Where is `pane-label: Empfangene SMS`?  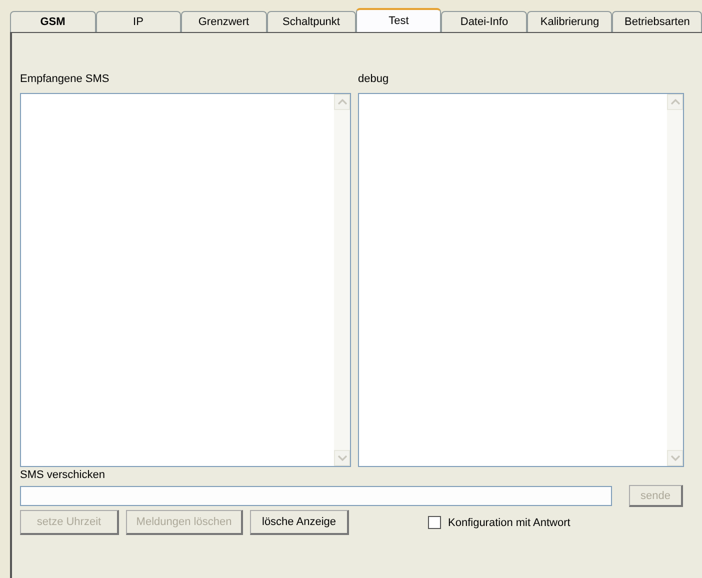 pane-label: Empfangene SMS is located at coordinates (65, 80).